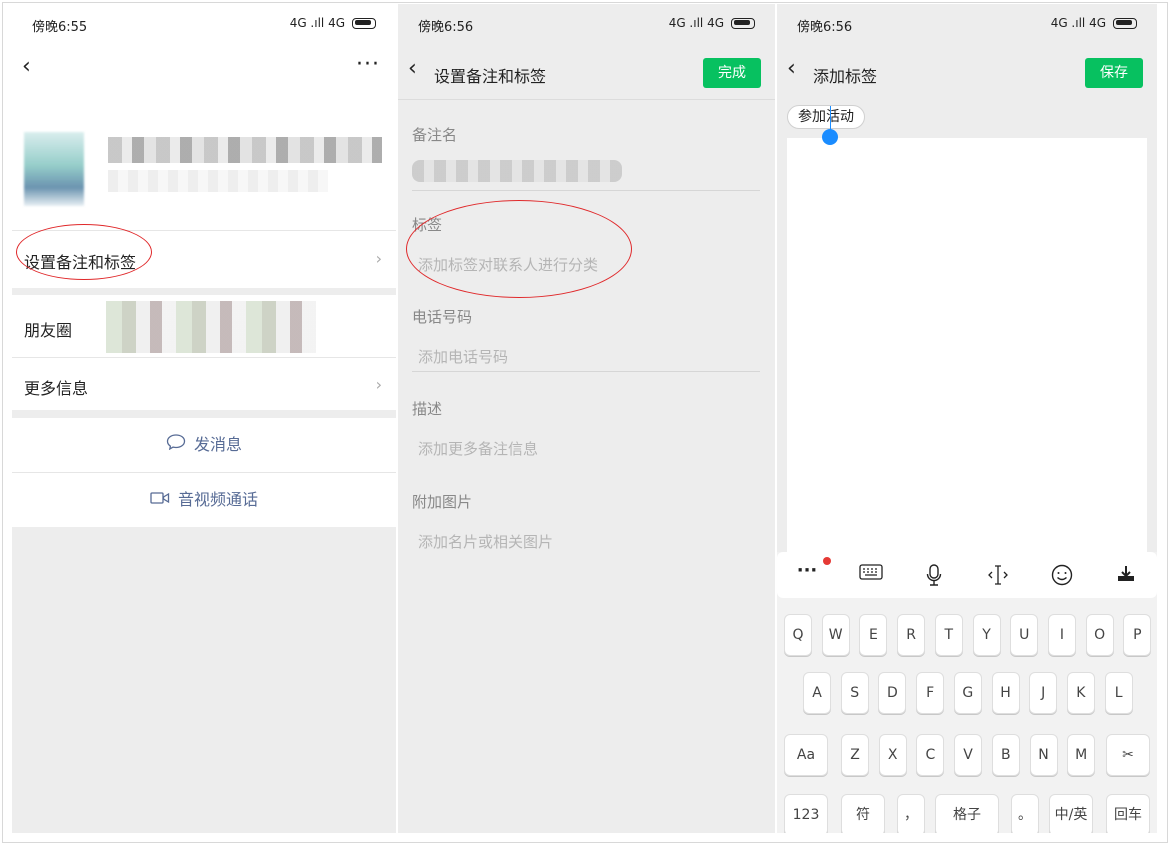 Image resolution: width=1170 pixels, height=845 pixels. Describe the element at coordinates (892, 693) in the screenshot. I see `key-D: D` at that location.